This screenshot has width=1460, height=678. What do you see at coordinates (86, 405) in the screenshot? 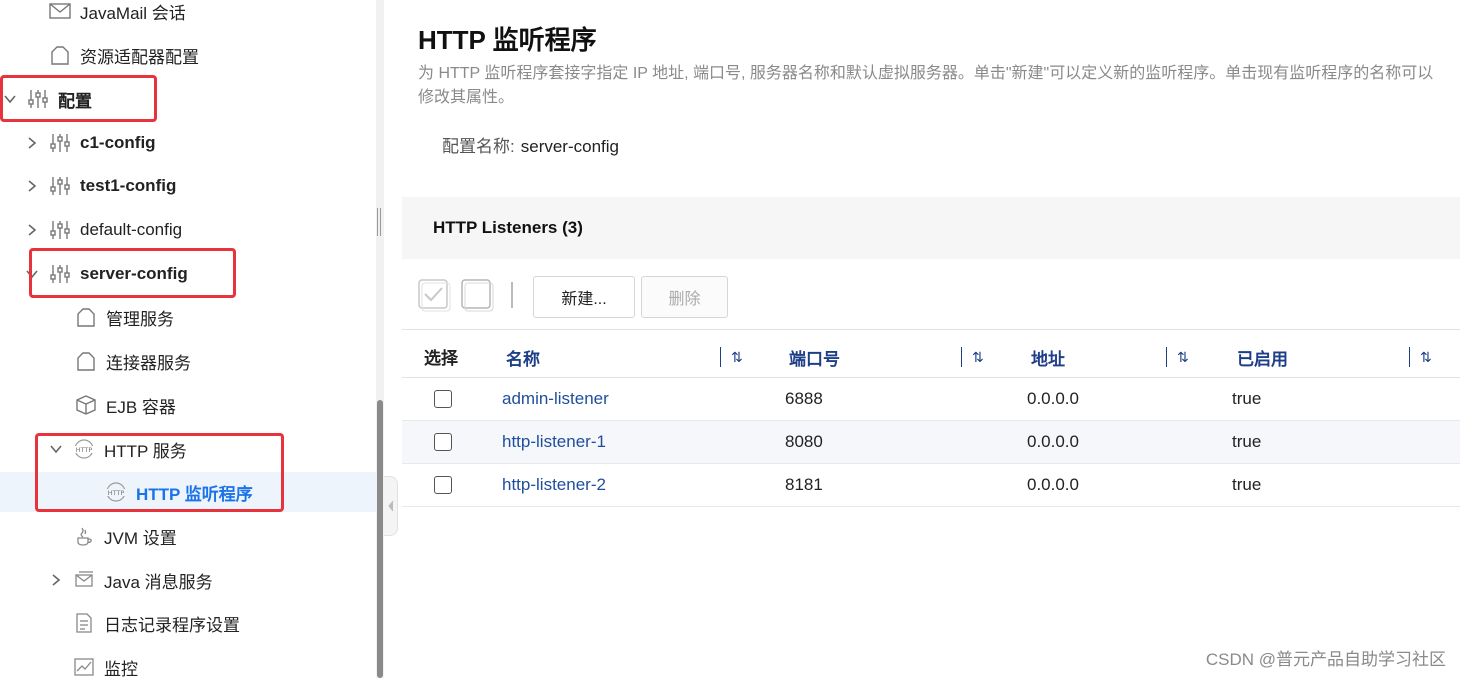
I see `cube-icon` at bounding box center [86, 405].